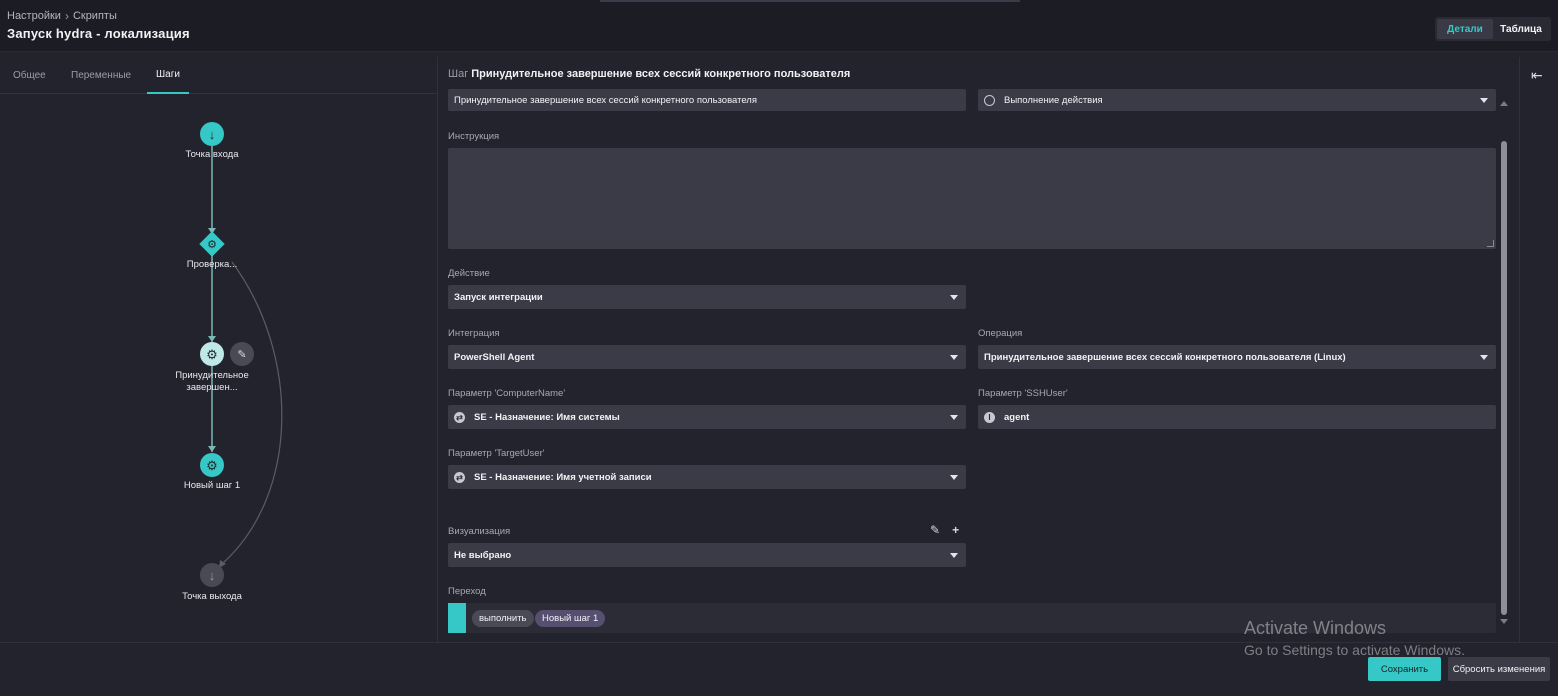  What do you see at coordinates (503, 618) in the screenshot?
I see `transition-action-pill: выполнить` at bounding box center [503, 618].